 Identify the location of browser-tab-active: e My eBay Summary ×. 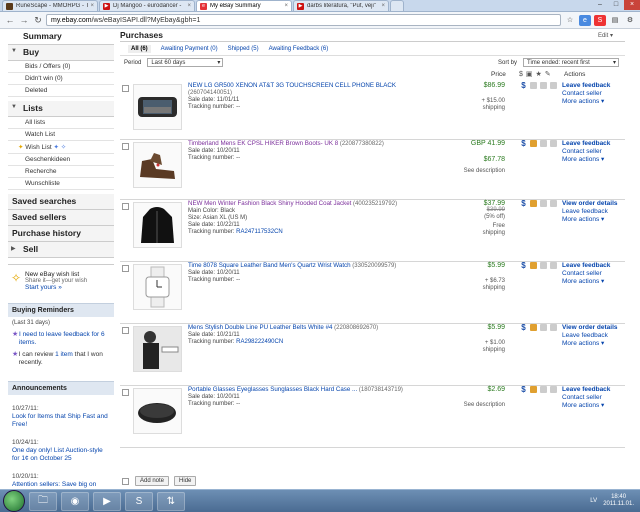
(244, 5).